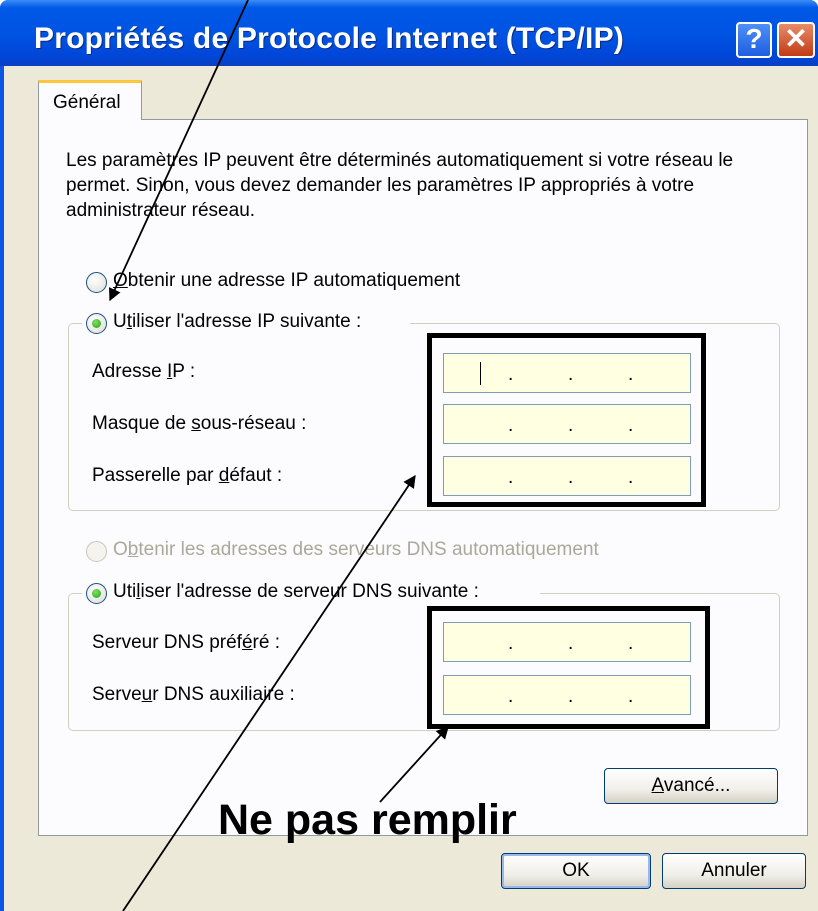 Image resolution: width=818 pixels, height=911 pixels. What do you see at coordinates (144, 371) in the screenshot?
I see `ip-address-label: Adresse IP :` at bounding box center [144, 371].